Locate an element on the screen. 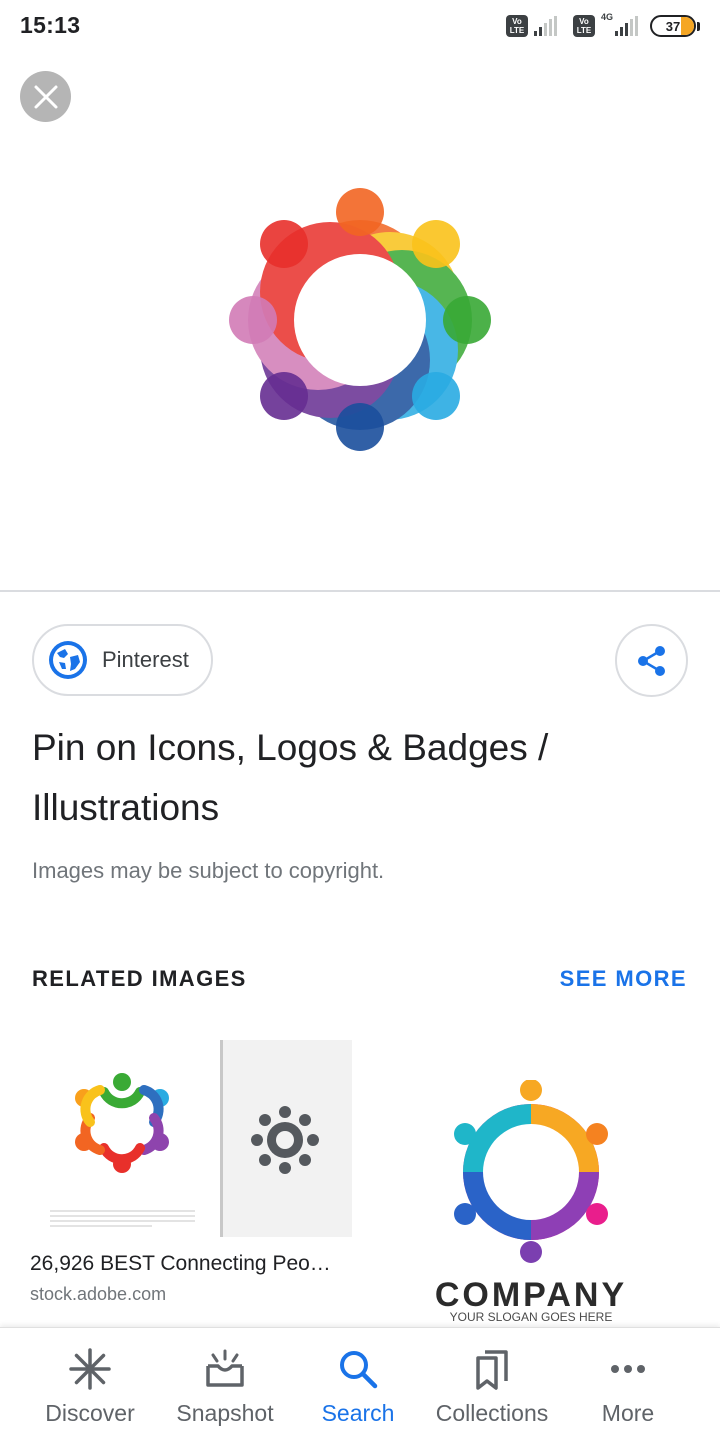 The width and height of the screenshot is (720, 1440). status-icons: Vo LTE Vo LTE 4G 37 is located at coordinates (602, 26).